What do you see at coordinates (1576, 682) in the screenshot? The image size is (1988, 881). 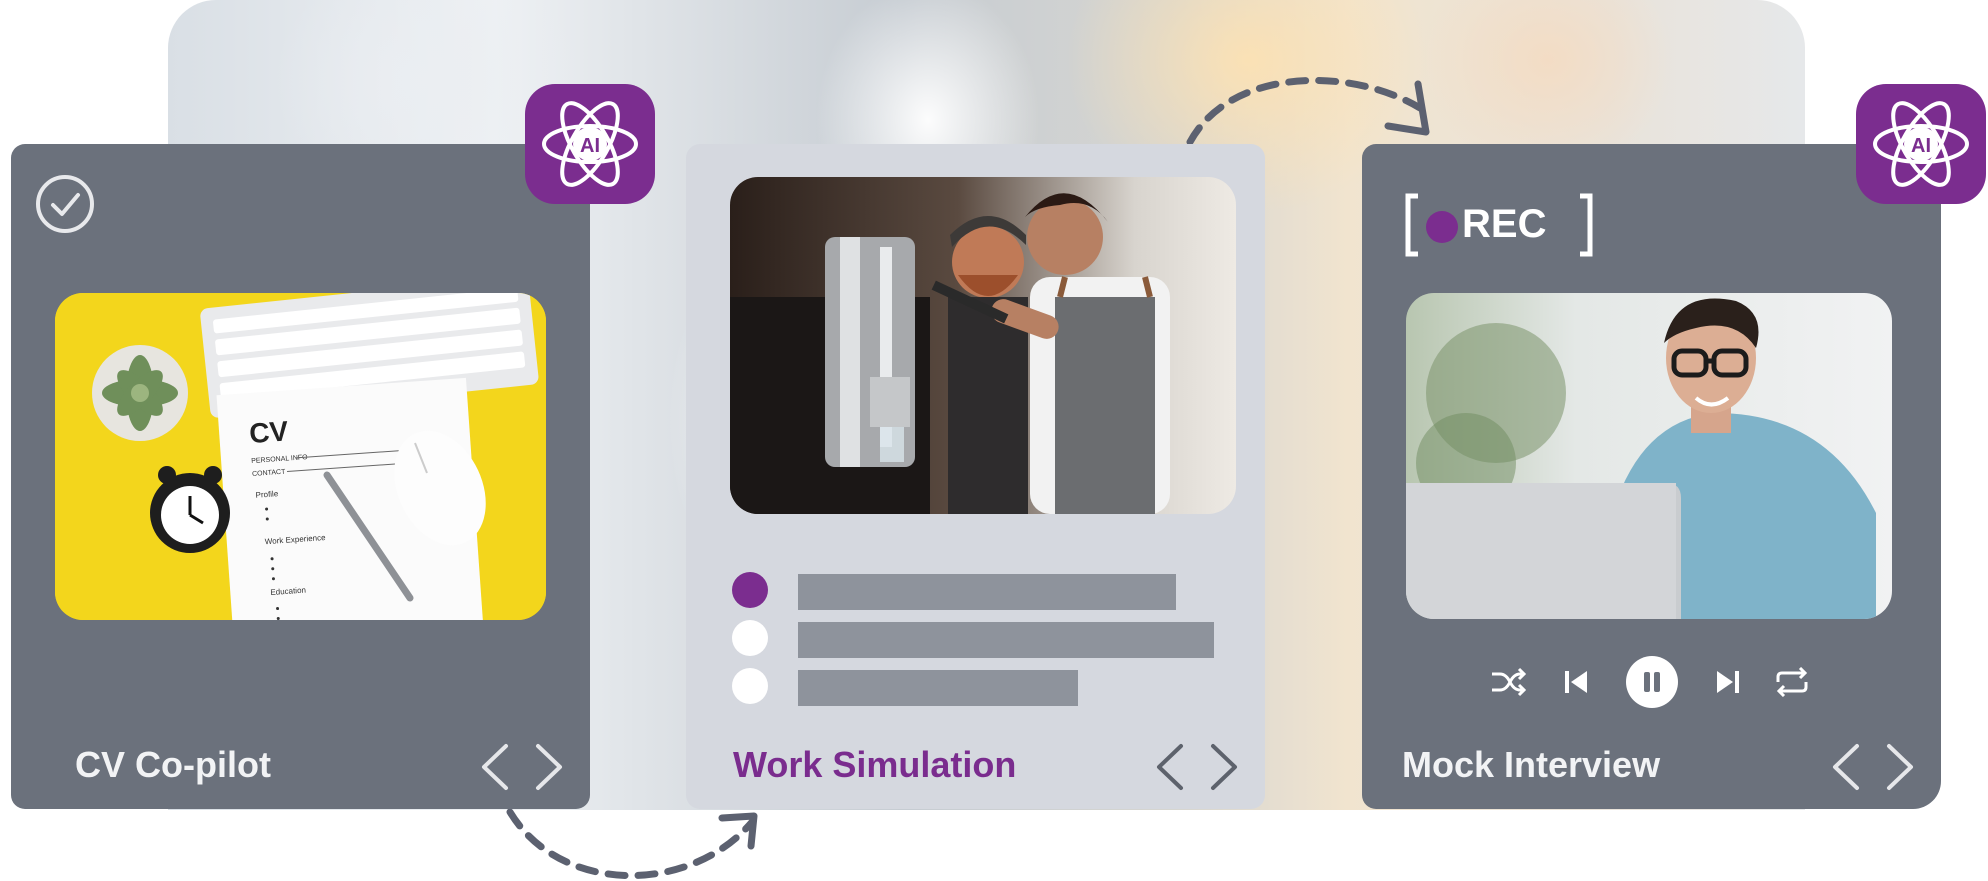 I see `skip-back-icon` at bounding box center [1576, 682].